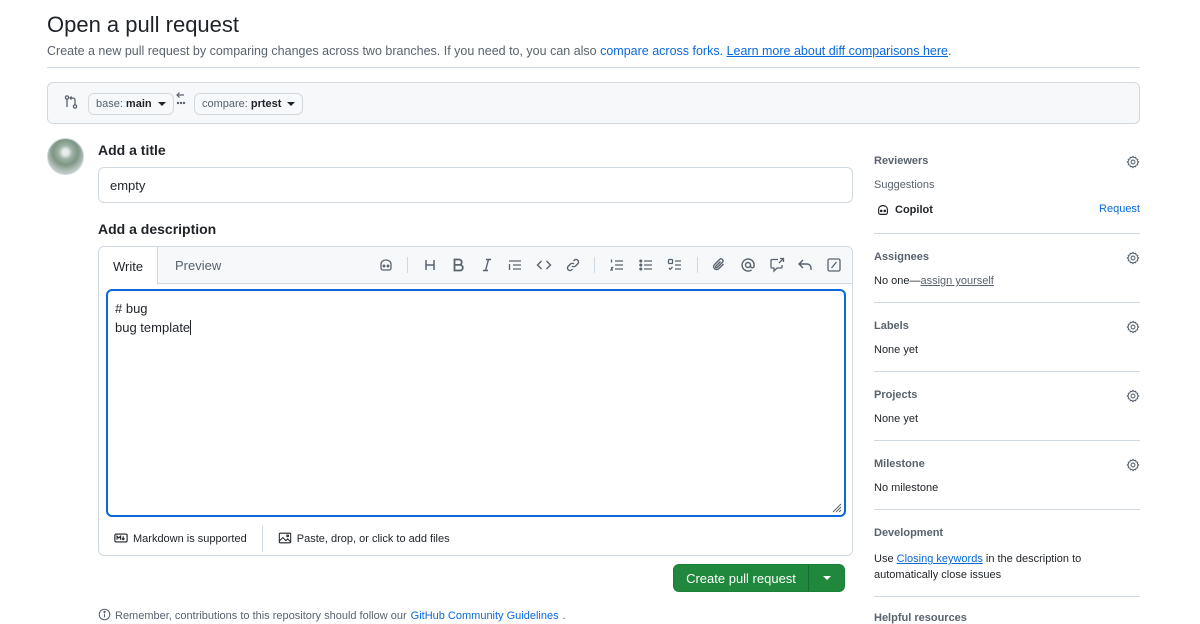 The height and width of the screenshot is (624, 1200). I want to click on create-pull-request-label: Create pull request, so click(741, 578).